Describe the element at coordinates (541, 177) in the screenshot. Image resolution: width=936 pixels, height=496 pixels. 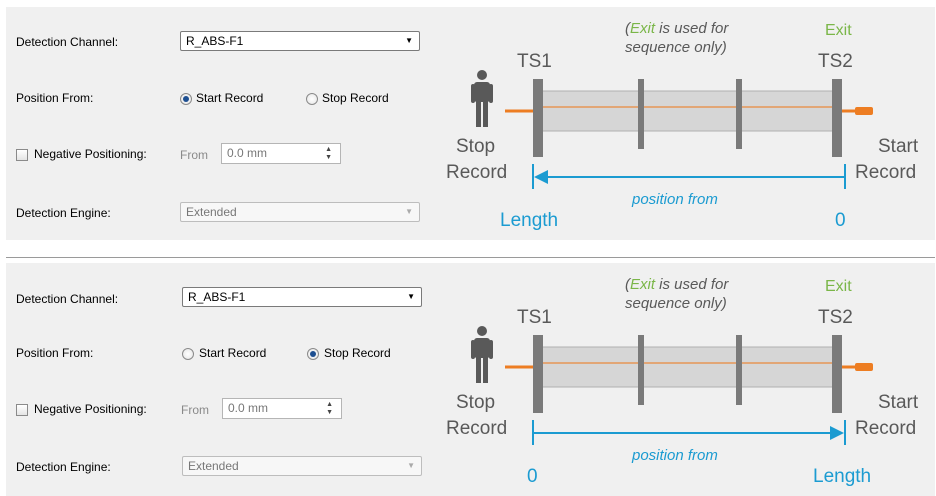
I see `arrow-head-left` at that location.